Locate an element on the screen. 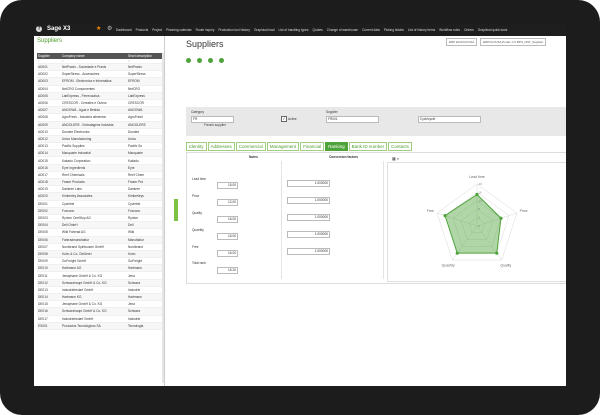 This screenshot has height=415, width=600. table-row: DE006 Fahrradmanufaktur Manufaktur is located at coordinates (99, 240).